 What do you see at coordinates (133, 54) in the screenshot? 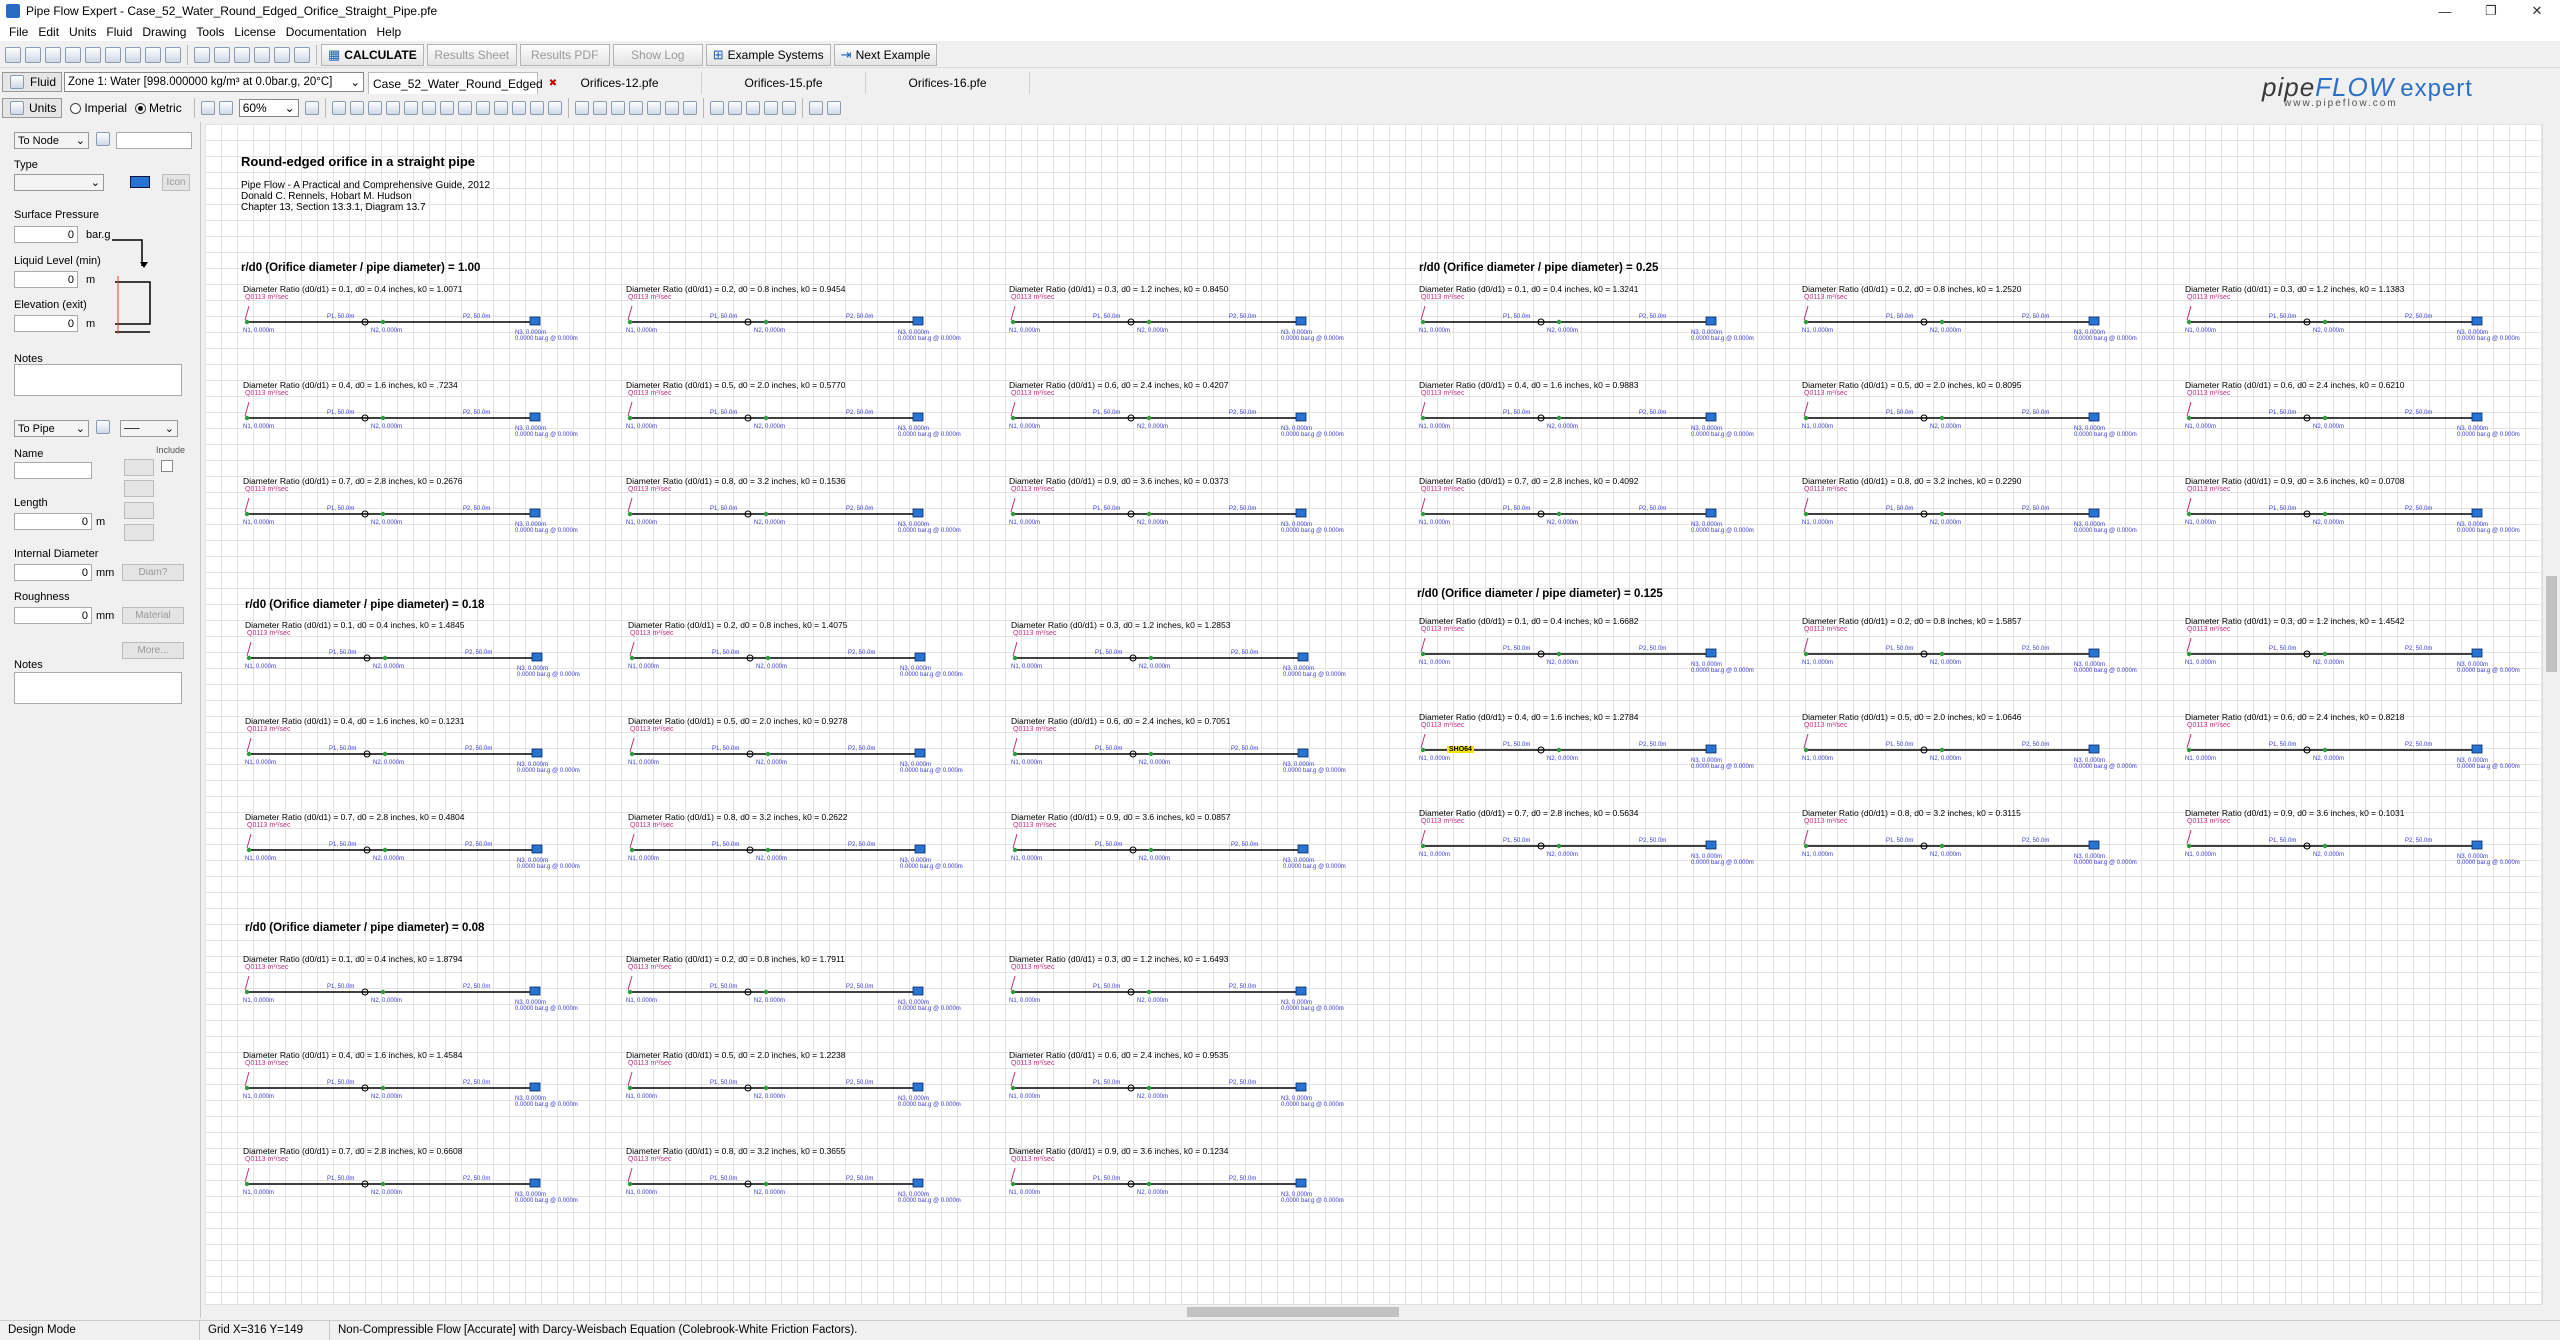
I see `print-preview-icon` at bounding box center [133, 54].